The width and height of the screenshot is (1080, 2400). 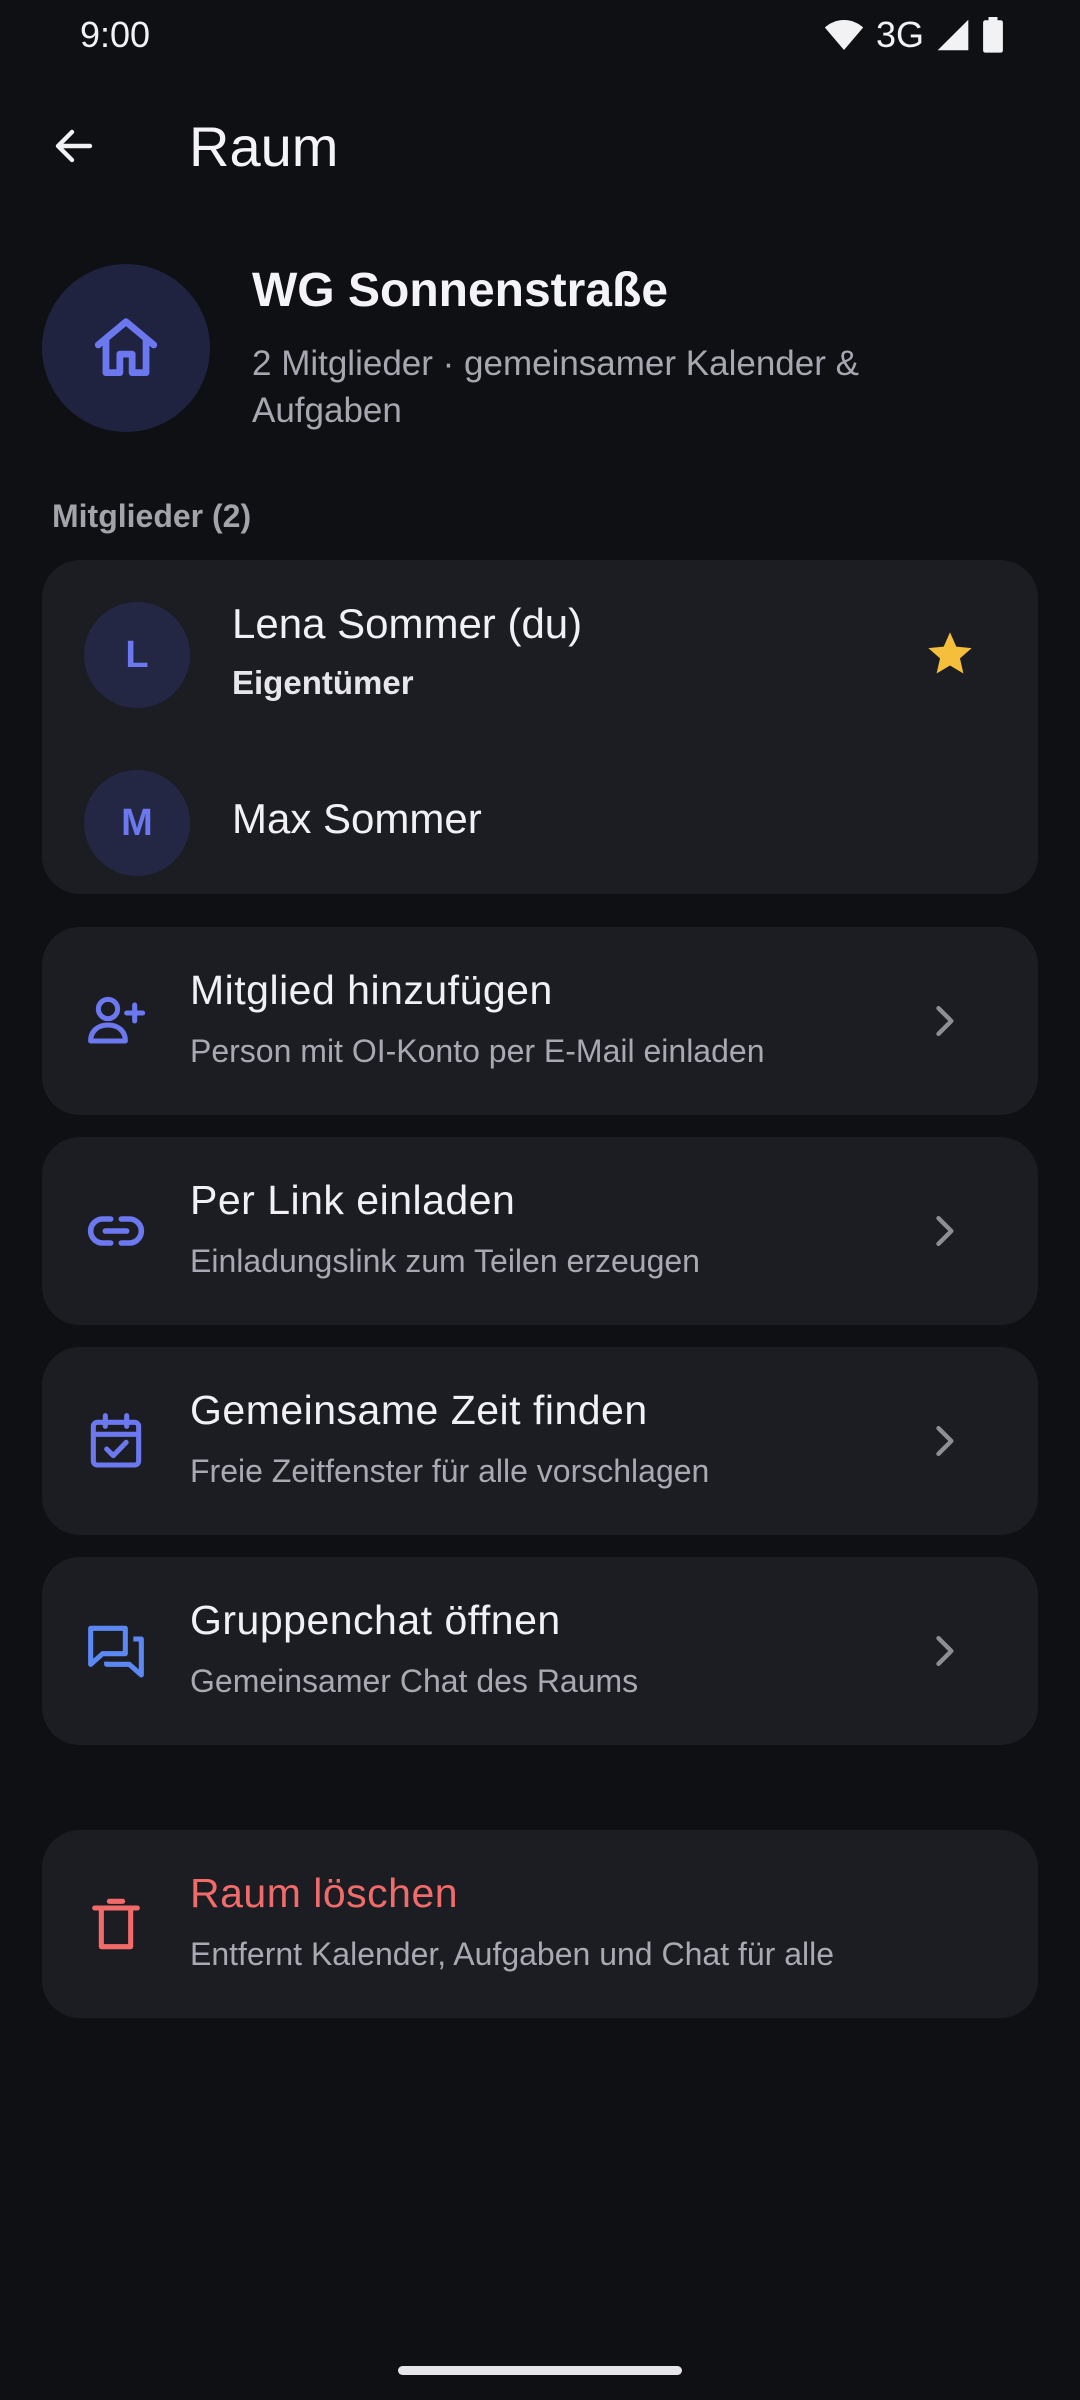 I want to click on status-icons: 3G, so click(x=914, y=35).